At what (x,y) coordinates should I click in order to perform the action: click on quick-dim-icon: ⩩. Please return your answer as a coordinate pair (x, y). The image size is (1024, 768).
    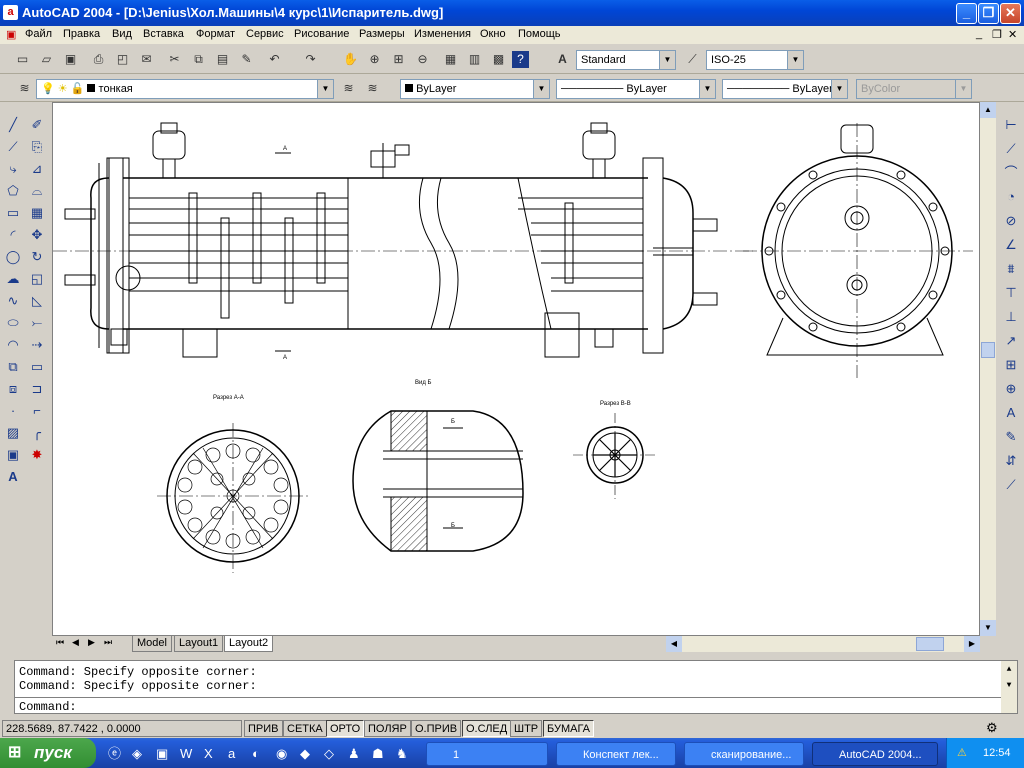
    Looking at the image, I should click on (1011, 268).